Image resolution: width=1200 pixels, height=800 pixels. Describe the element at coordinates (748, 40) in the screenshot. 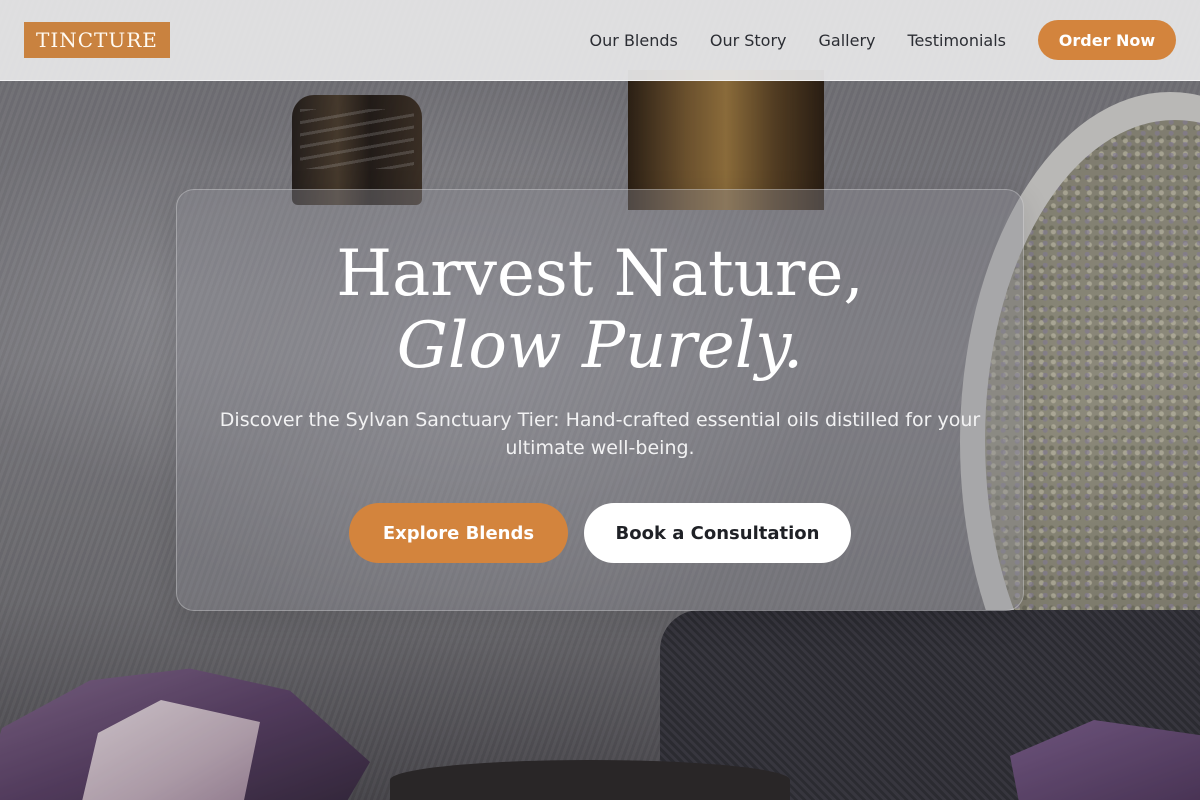

I see `nav-link-our-story: Our Story` at that location.